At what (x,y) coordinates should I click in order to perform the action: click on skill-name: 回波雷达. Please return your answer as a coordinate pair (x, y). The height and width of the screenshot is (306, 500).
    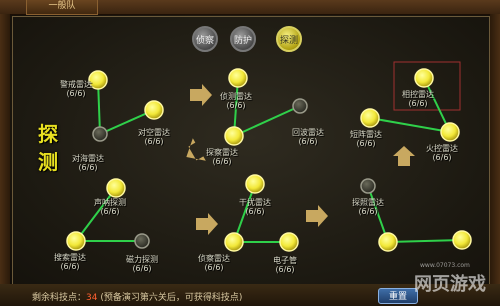
    Looking at the image, I should click on (308, 132).